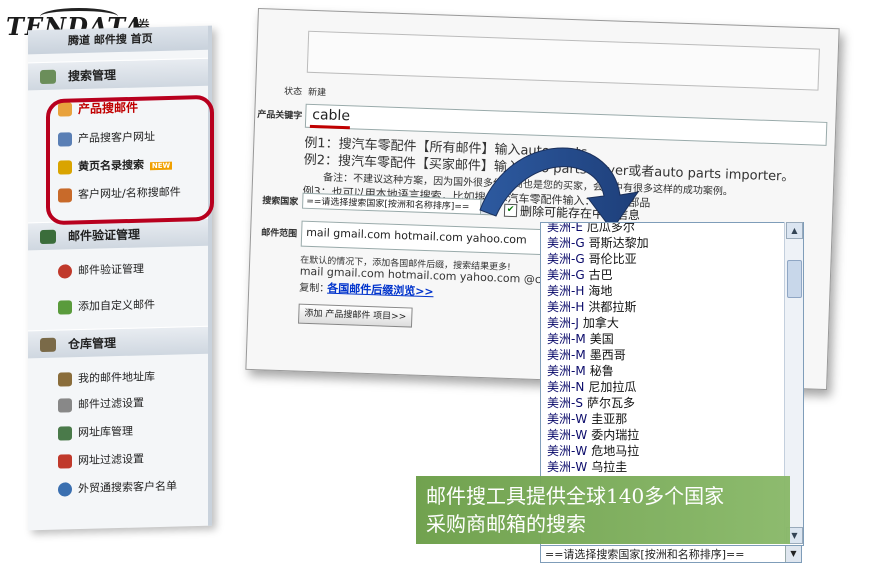  What do you see at coordinates (116, 306) in the screenshot?
I see `sidebar-item-label: 添加自定义邮件` at bounding box center [116, 306].